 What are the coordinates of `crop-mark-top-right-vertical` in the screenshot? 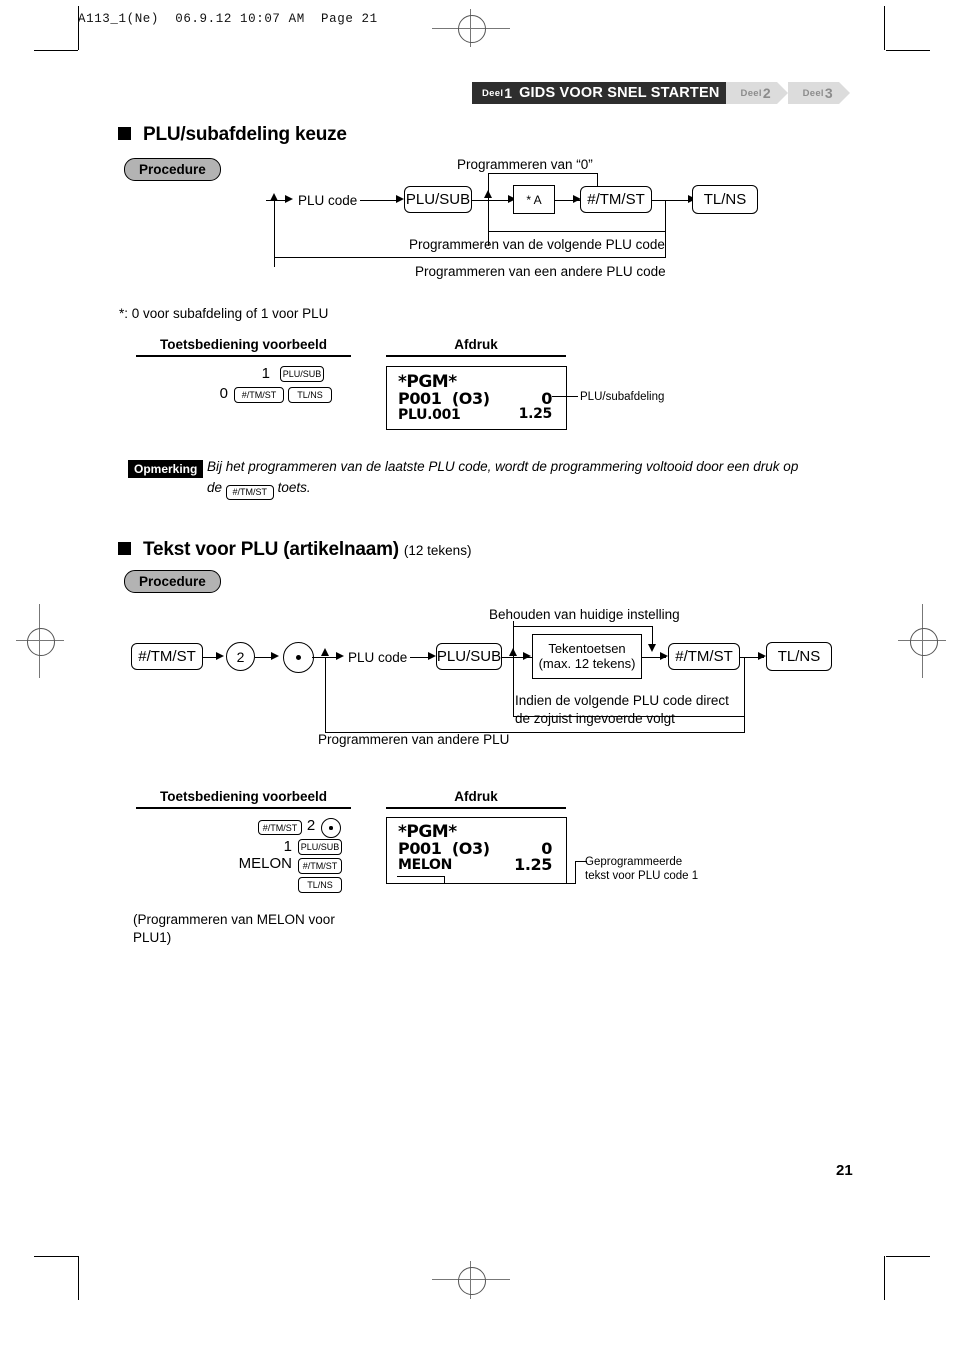 It's located at (885, 28).